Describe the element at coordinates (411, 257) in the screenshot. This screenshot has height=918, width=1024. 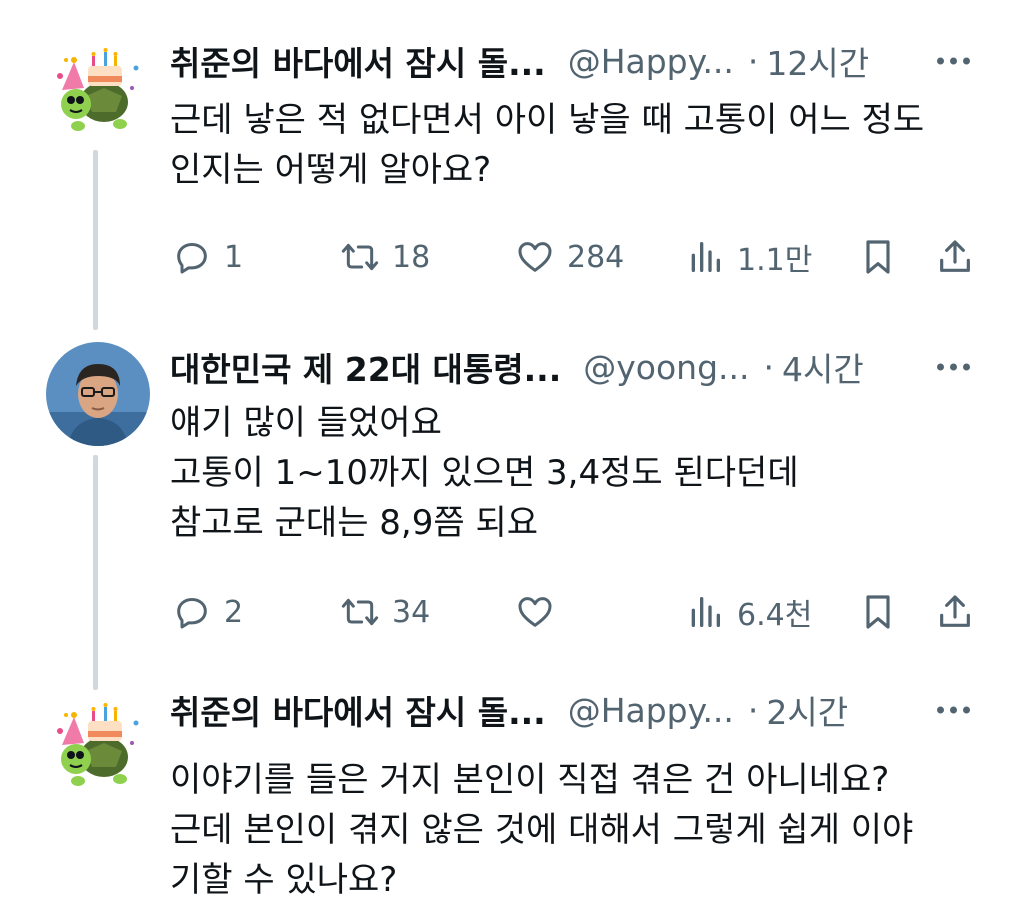
I see `retweet-count: 18` at that location.